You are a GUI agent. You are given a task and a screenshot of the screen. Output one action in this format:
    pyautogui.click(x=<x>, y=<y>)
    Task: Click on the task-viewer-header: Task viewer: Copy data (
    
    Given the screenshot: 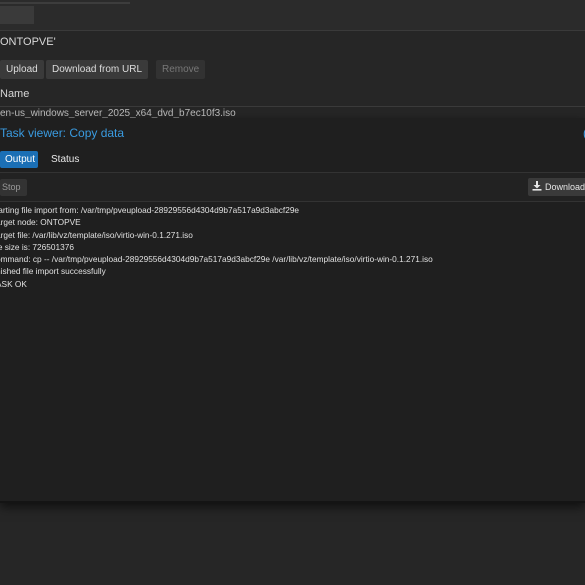 What is the action you would take?
    pyautogui.click(x=292, y=133)
    